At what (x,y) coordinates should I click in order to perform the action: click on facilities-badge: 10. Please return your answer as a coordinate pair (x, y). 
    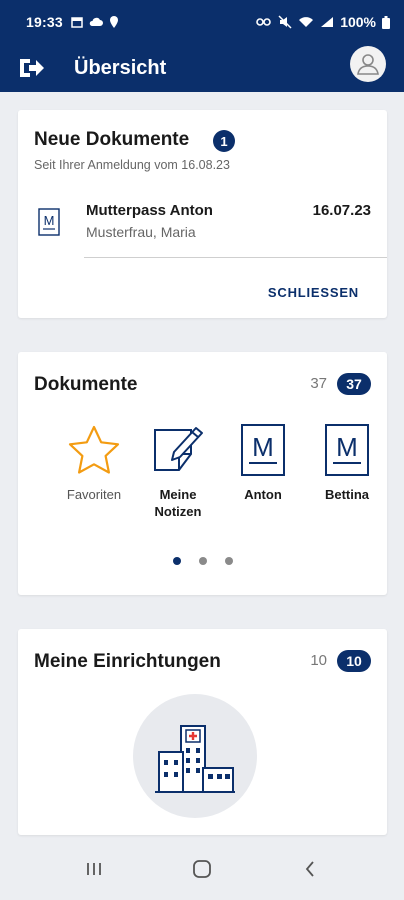
    Looking at the image, I should click on (354, 661).